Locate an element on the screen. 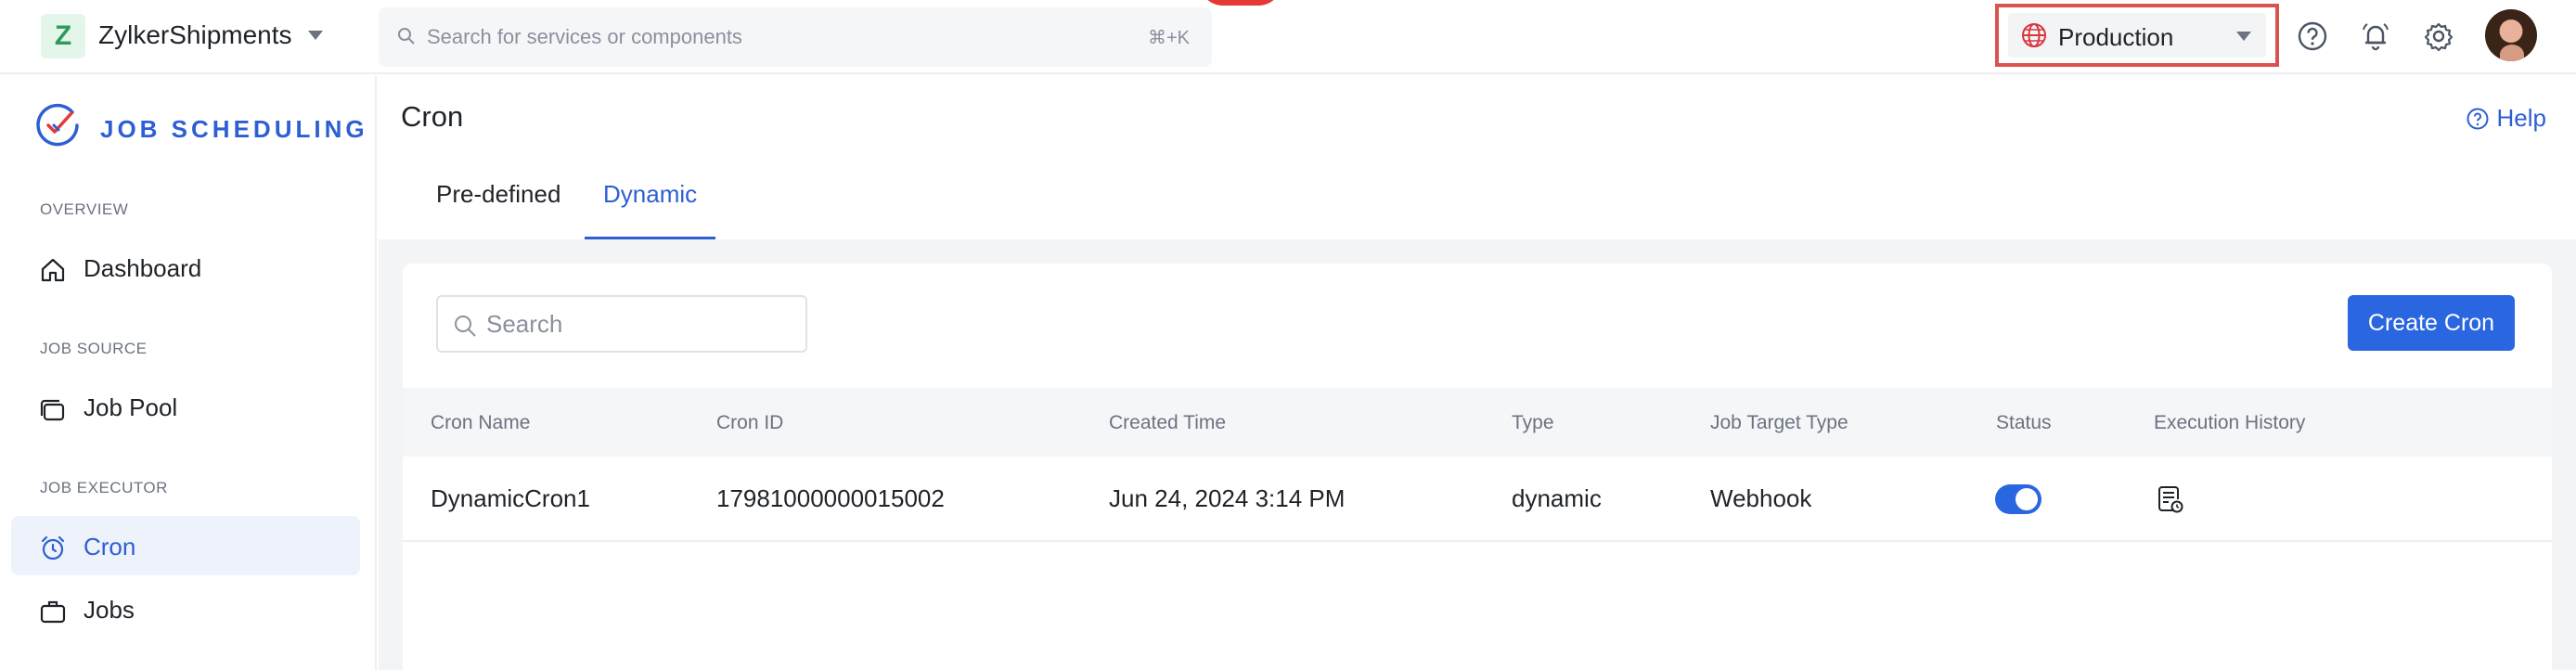 This screenshot has width=2576, height=670. bell-icon is located at coordinates (2375, 36).